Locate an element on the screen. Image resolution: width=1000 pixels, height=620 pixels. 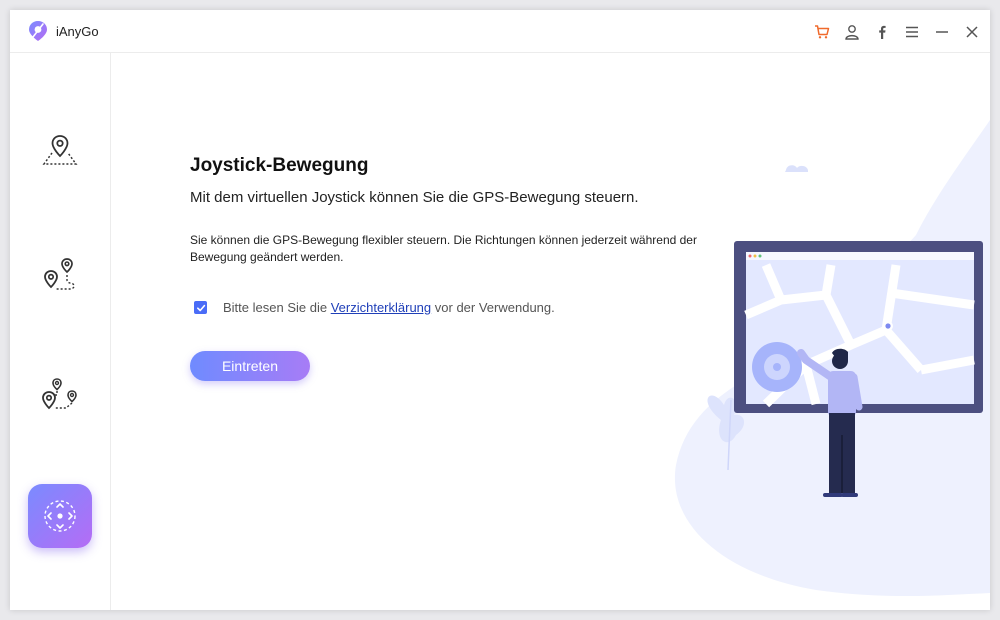
two-spot-route-icon is located at coordinates (59, 274).